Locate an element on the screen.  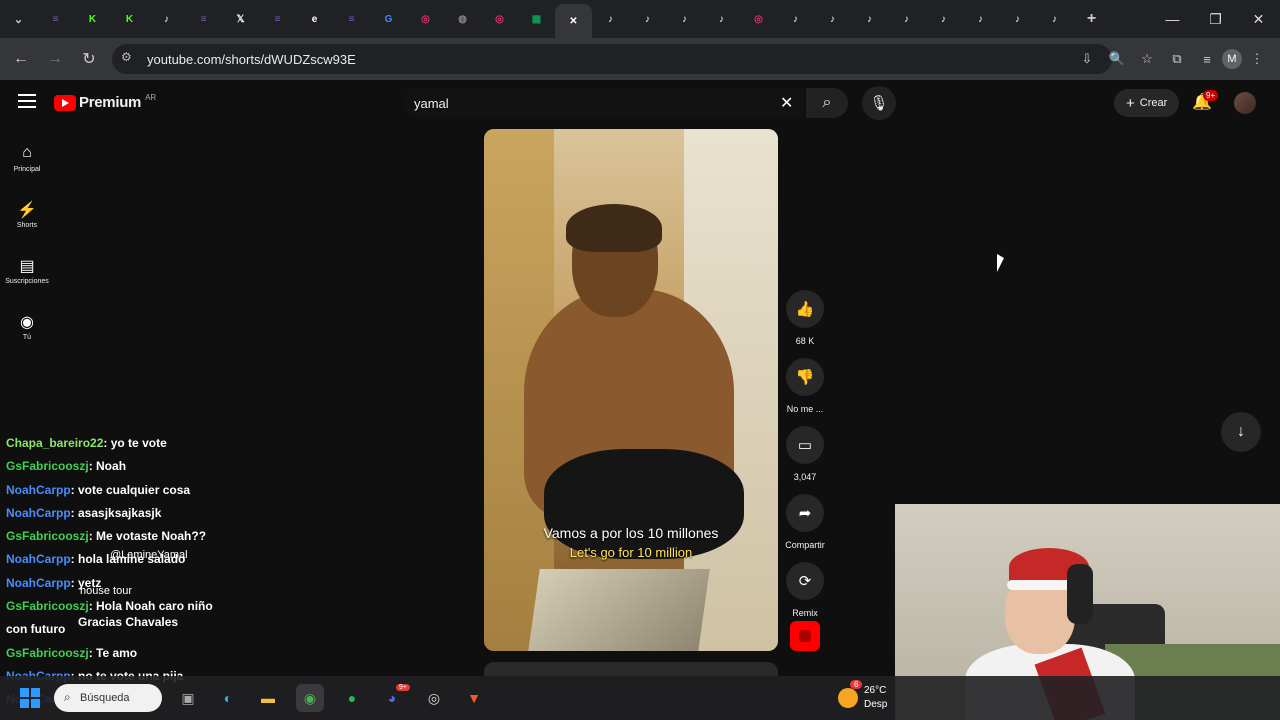
next-short-button: ↓ is located at coordinates (1241, 432).